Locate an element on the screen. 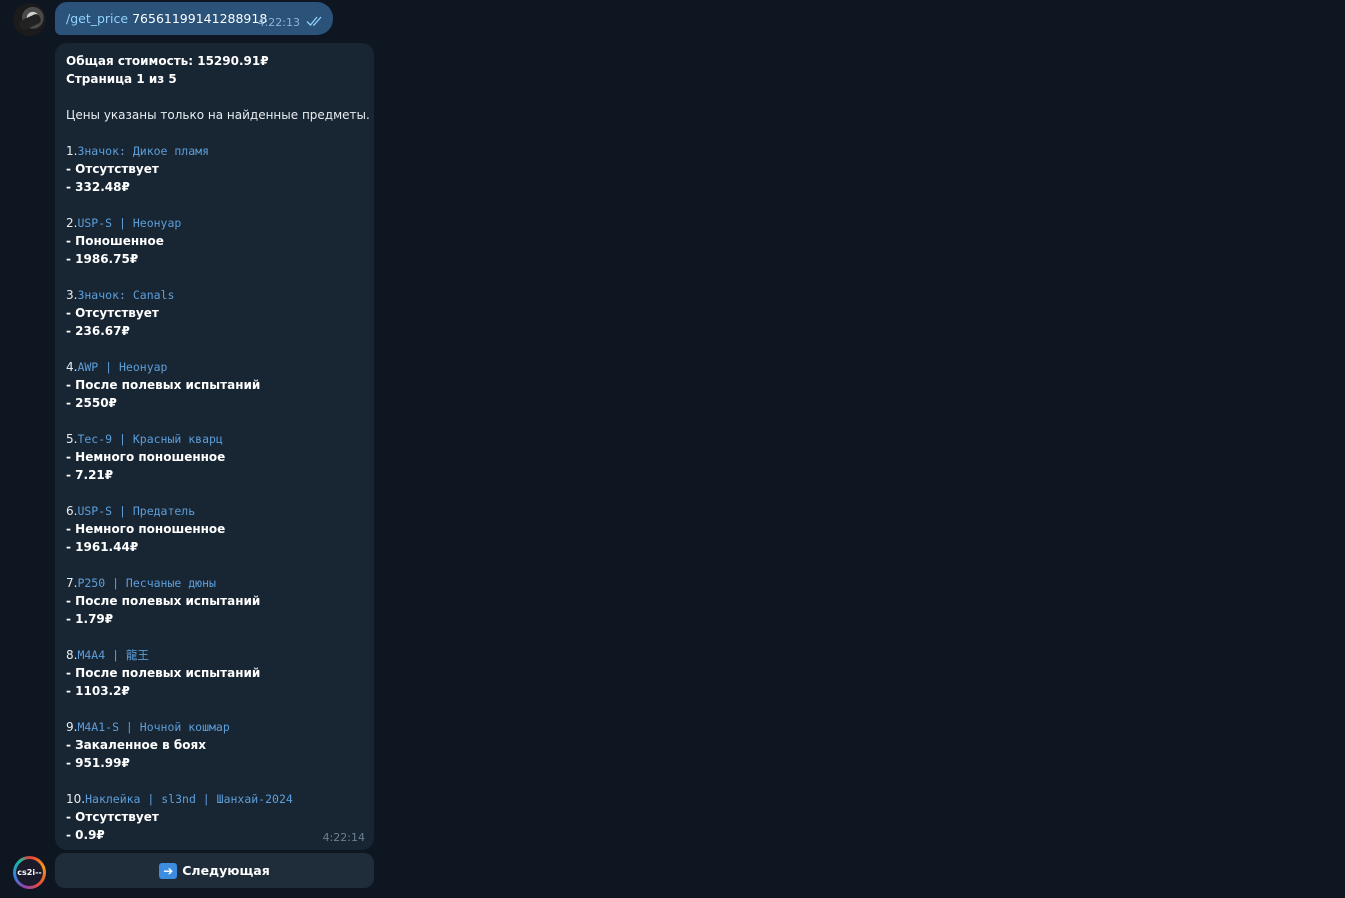  list-item-title: 4.AWP | Неонуар is located at coordinates (215, 367).